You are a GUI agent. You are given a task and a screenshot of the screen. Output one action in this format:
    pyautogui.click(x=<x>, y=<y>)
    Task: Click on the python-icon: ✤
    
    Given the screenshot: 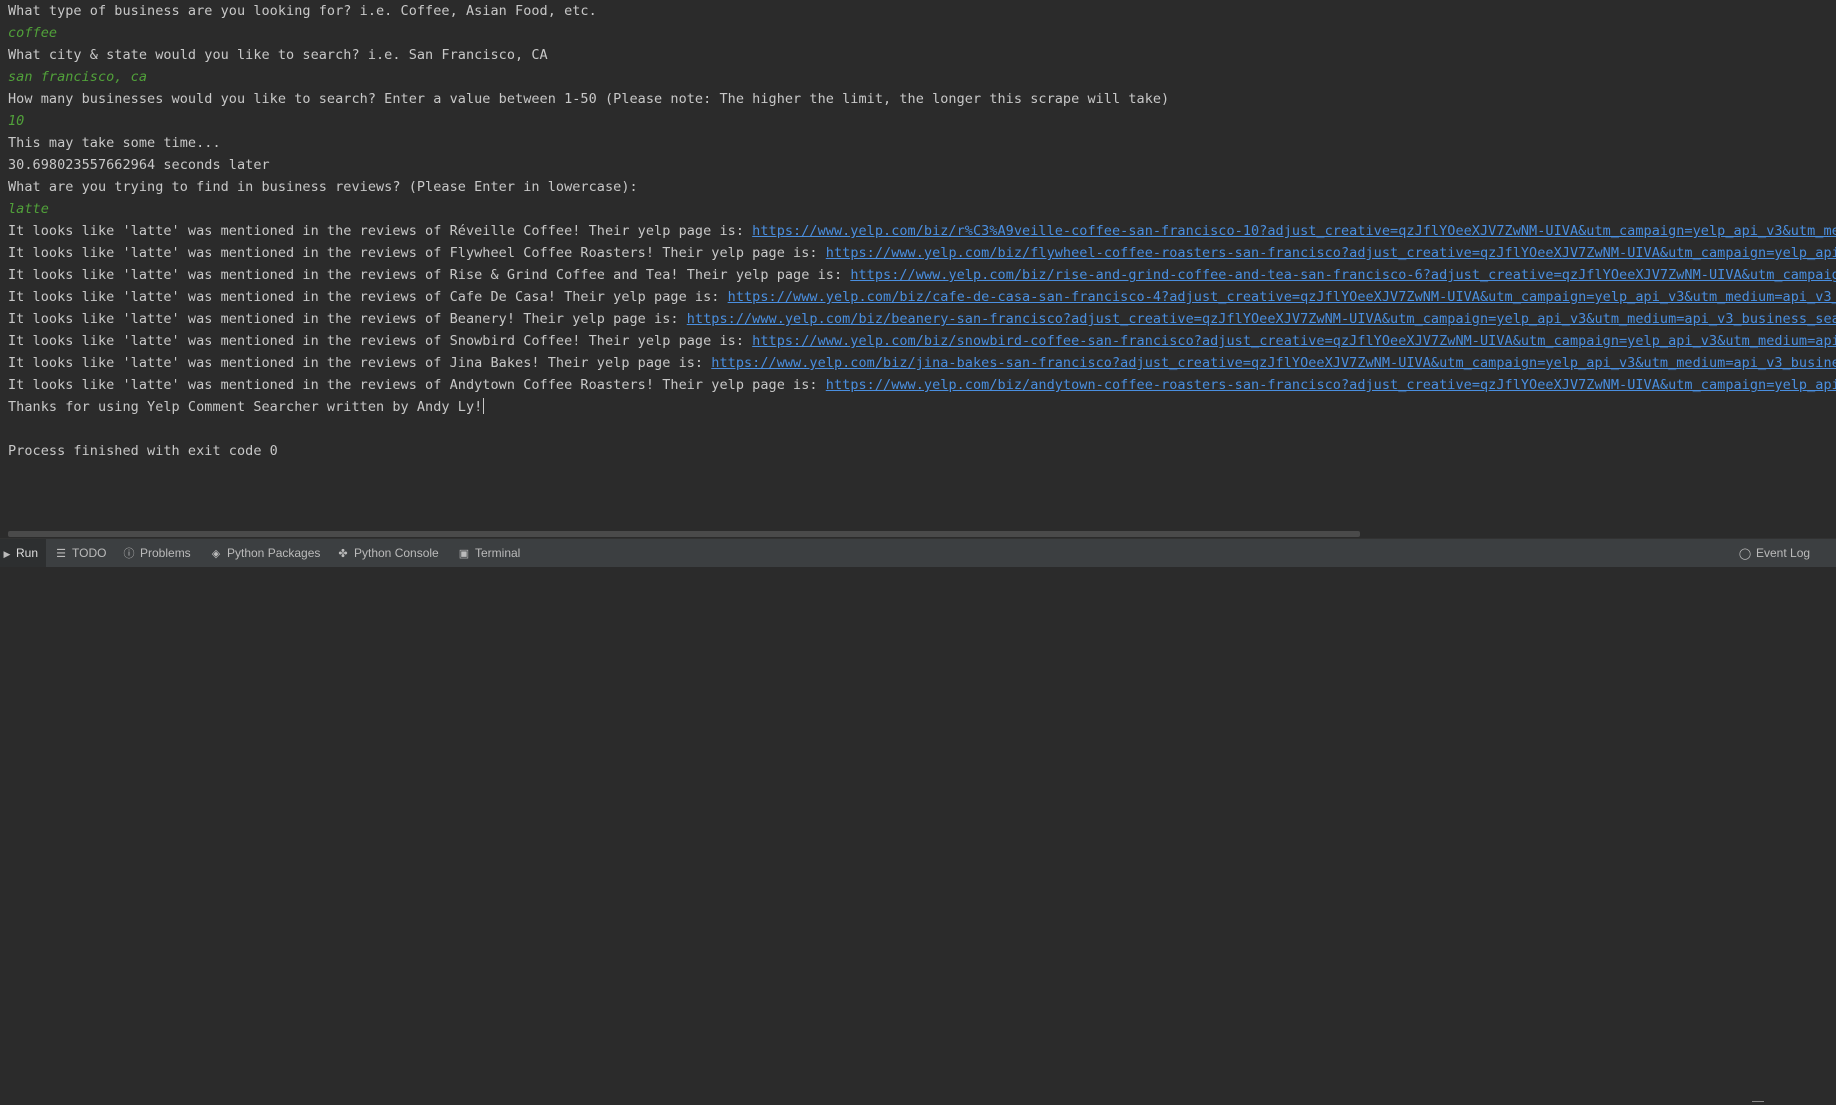 What is the action you would take?
    pyautogui.click(x=343, y=554)
    